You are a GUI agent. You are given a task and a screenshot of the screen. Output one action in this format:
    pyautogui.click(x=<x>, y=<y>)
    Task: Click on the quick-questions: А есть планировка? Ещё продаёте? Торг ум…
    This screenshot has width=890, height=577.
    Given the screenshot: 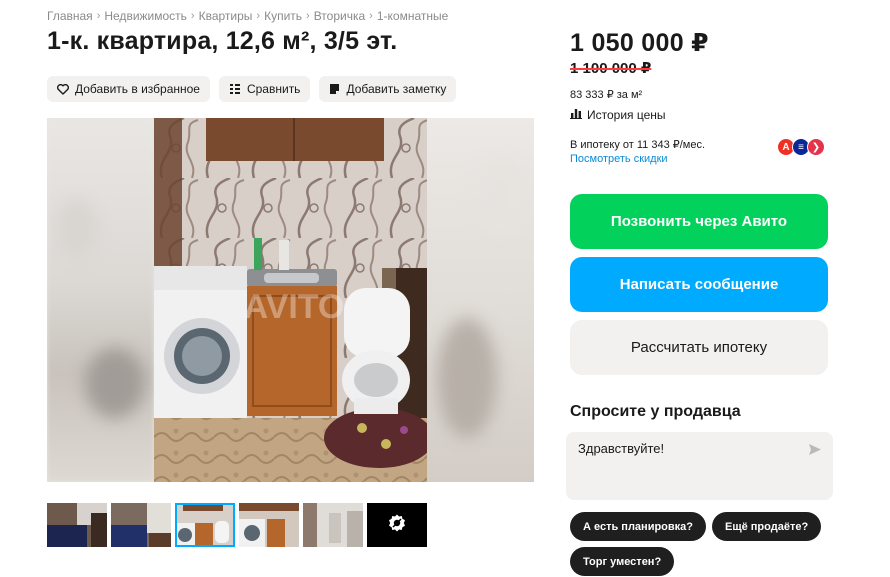 What is the action you would take?
    pyautogui.click(x=701, y=544)
    